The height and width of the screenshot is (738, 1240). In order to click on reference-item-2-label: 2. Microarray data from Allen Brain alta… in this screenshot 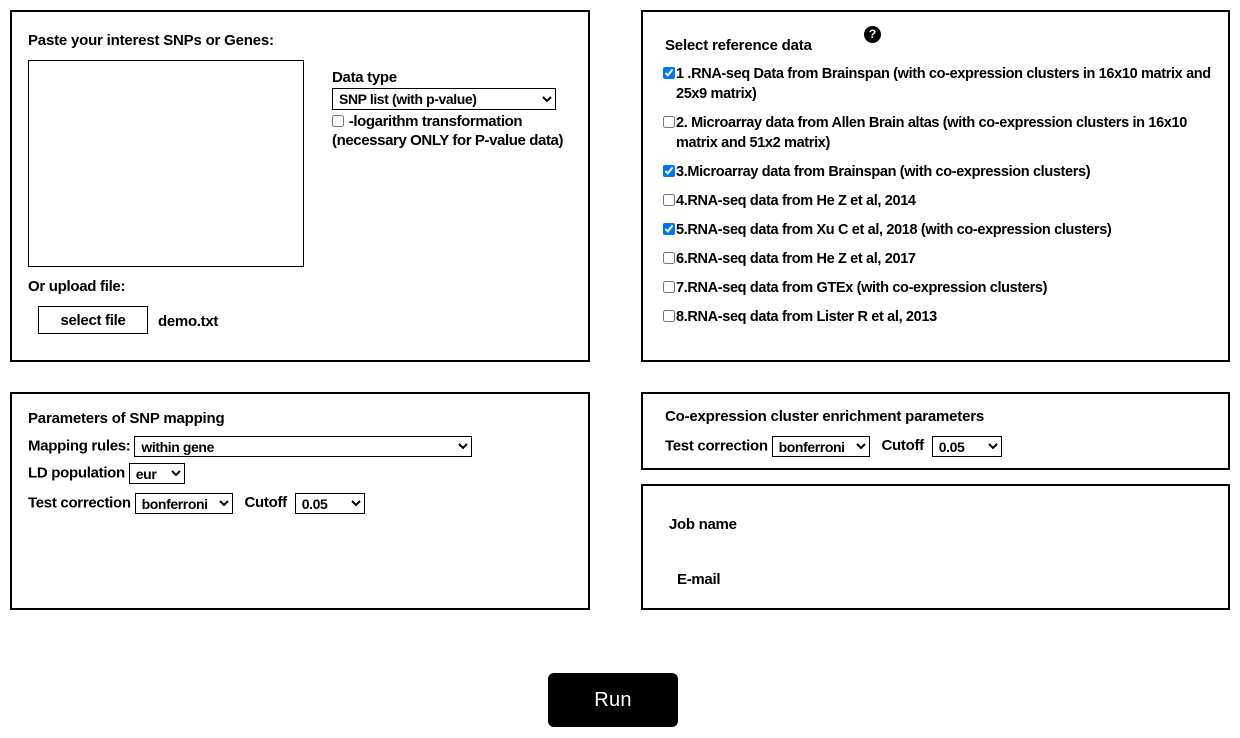, I will do `click(931, 133)`.